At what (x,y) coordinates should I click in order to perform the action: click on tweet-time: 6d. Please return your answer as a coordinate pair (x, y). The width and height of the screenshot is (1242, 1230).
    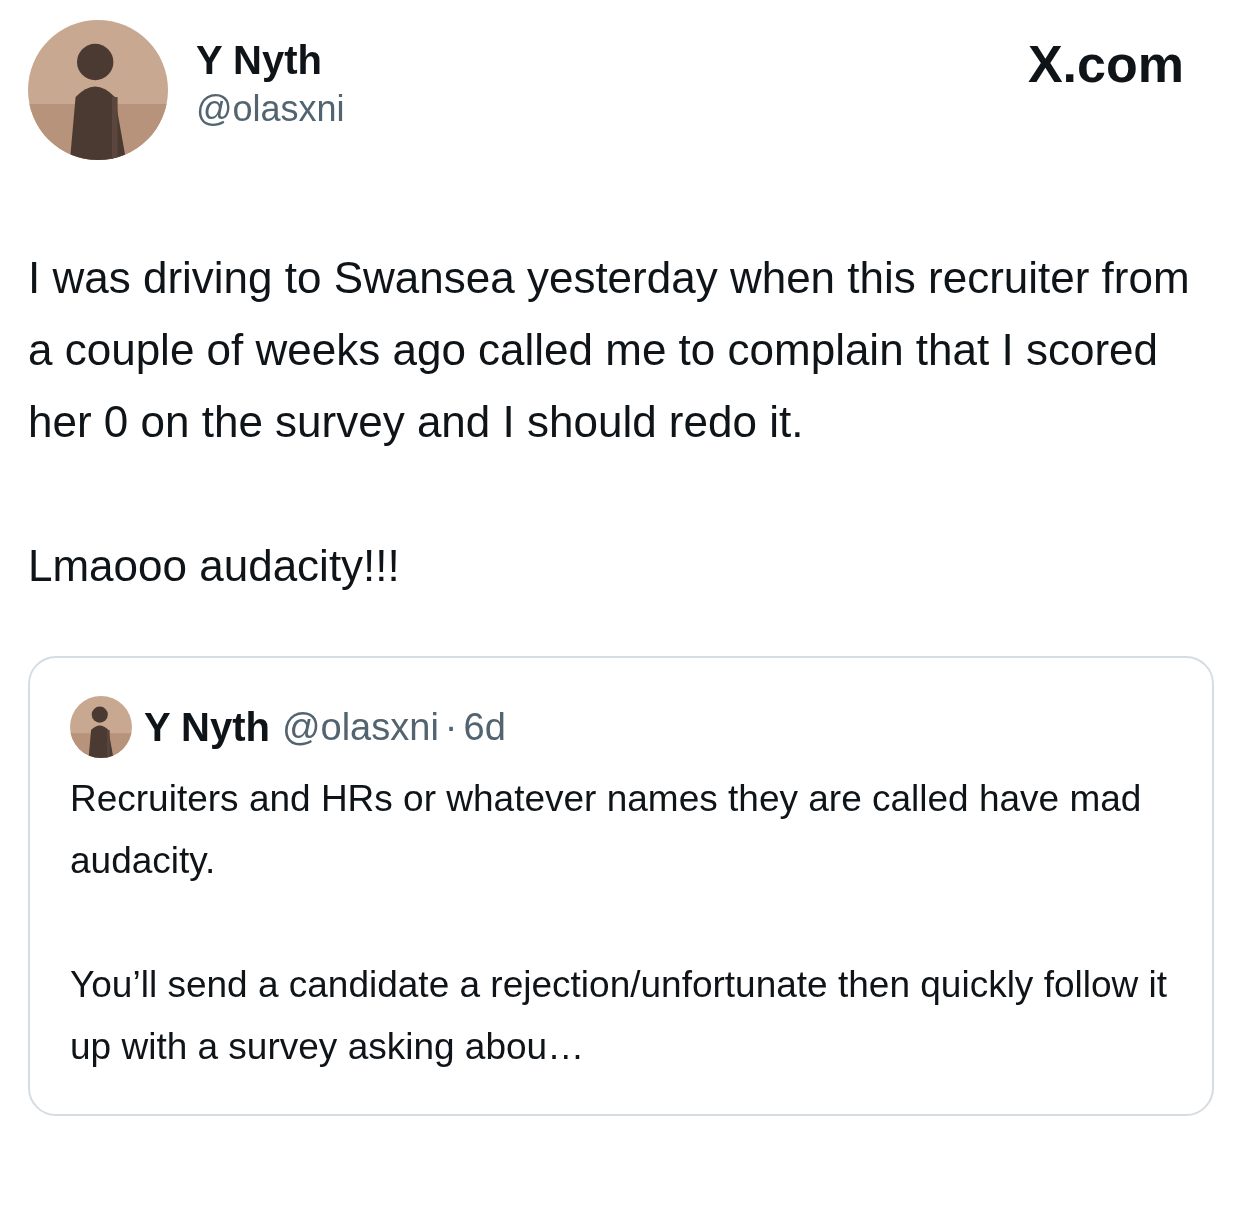
    Looking at the image, I should click on (484, 727).